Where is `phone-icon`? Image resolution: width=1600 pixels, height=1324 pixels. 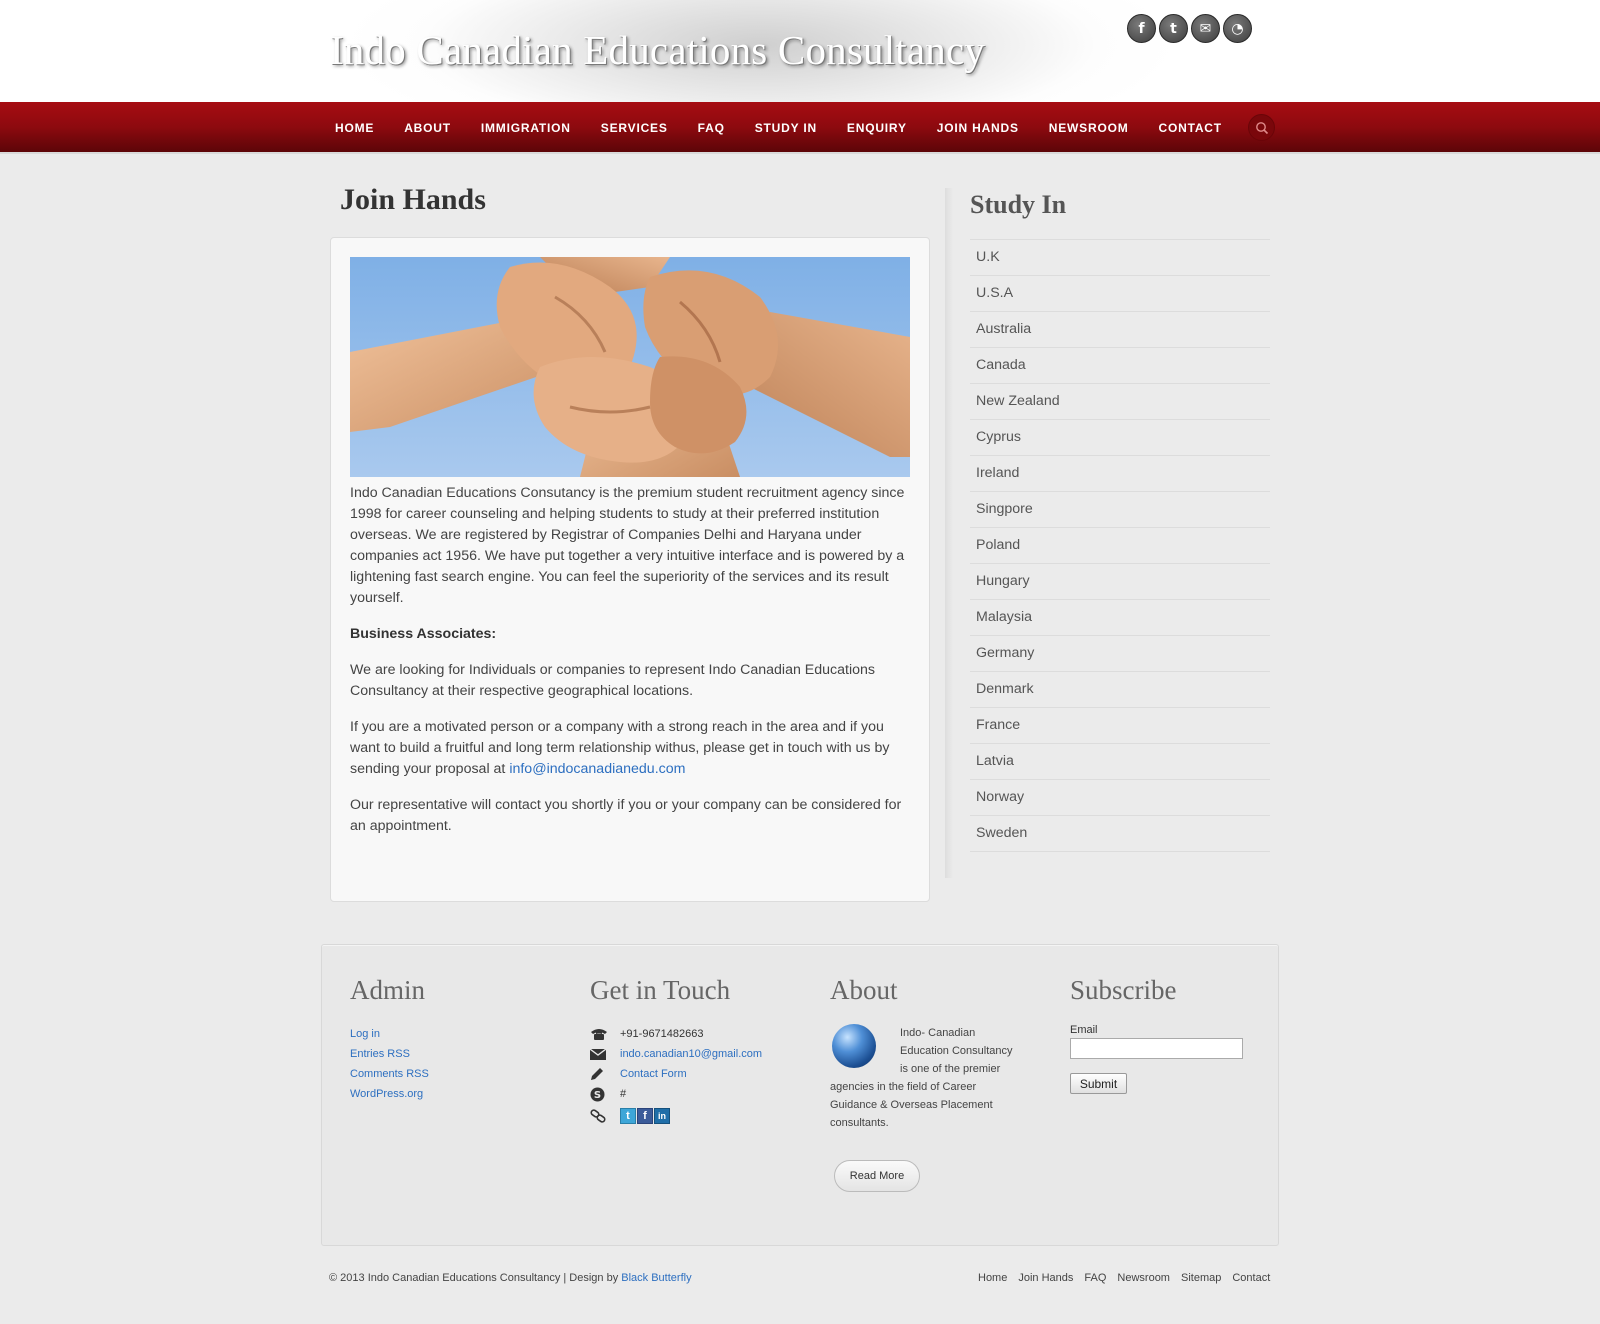
phone-icon is located at coordinates (605, 1034).